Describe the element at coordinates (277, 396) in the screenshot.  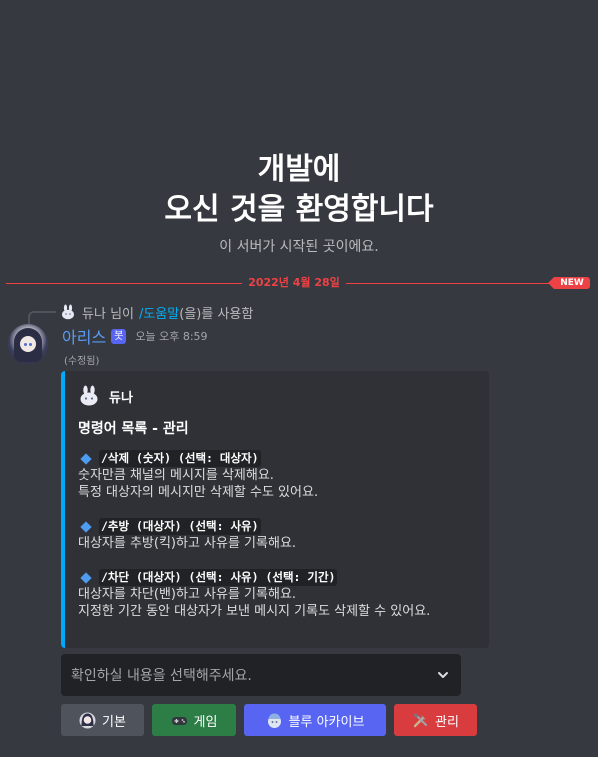
I see `embed-author: 듀나` at that location.